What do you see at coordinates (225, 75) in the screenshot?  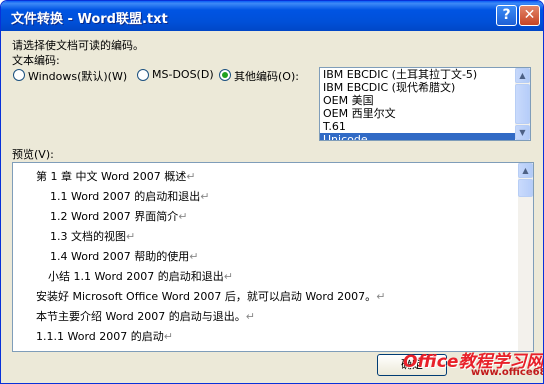 I see `radio-circle-other` at bounding box center [225, 75].